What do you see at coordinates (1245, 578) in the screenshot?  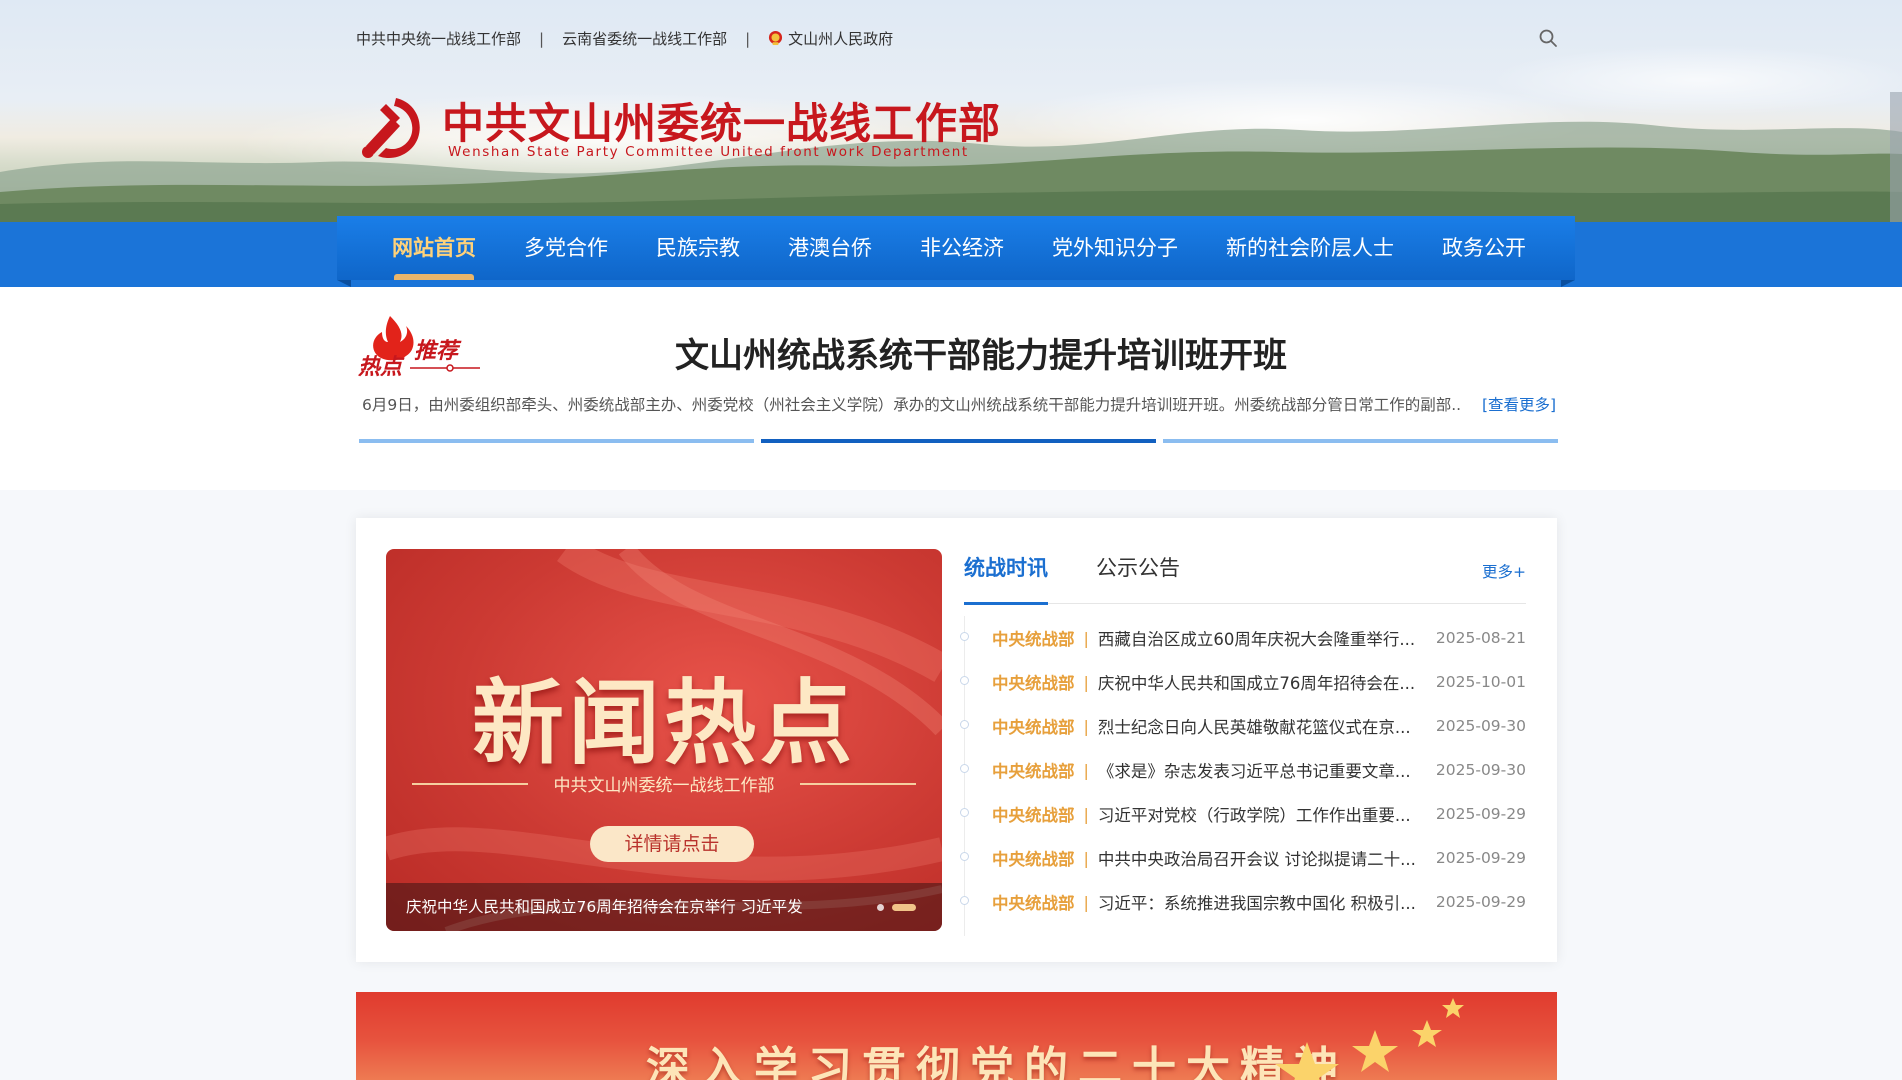 I see `news-tabs: 统战时讯 公示公告 更多+` at bounding box center [1245, 578].